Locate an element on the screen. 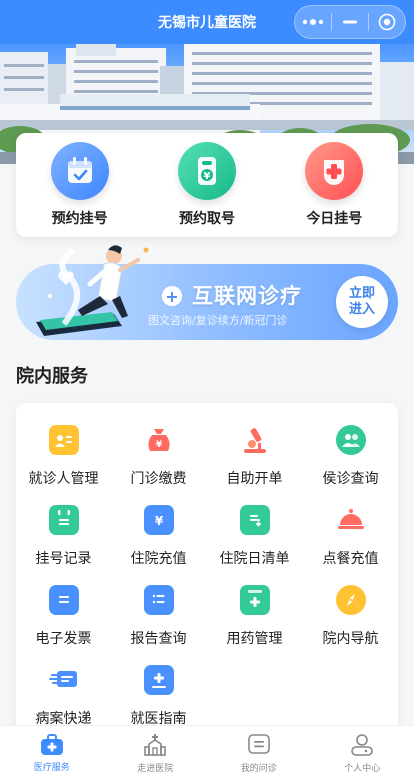  internet-clinic-title: 互联网诊疗 is located at coordinates (247, 296).